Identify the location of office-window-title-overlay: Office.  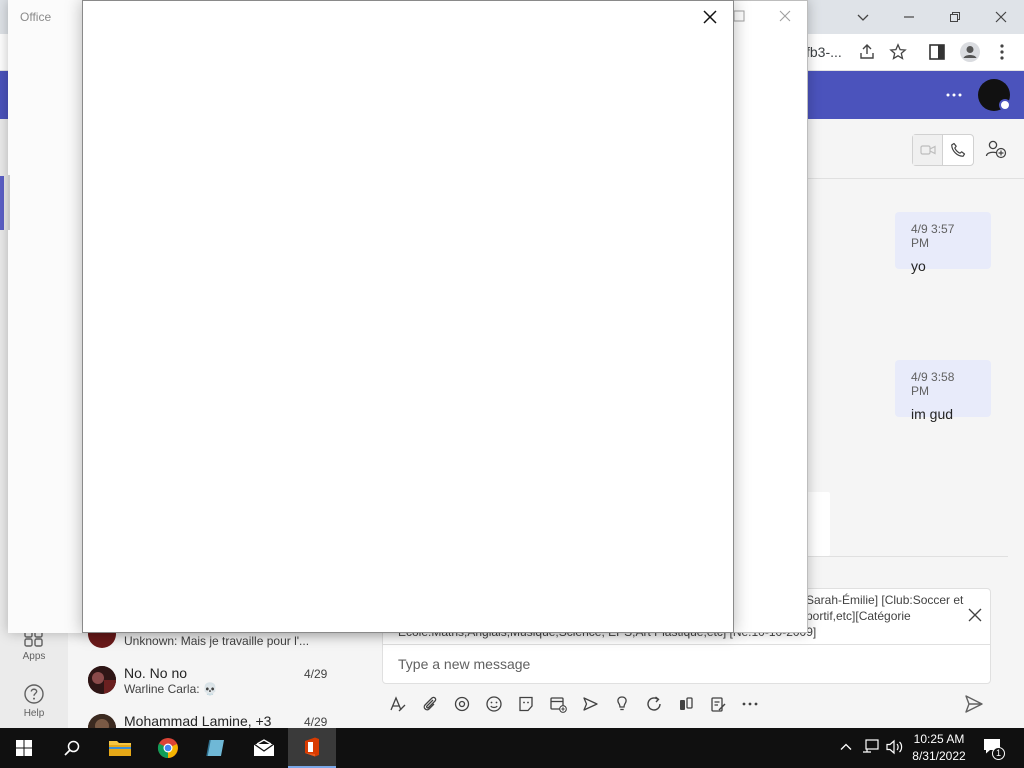
(36, 17).